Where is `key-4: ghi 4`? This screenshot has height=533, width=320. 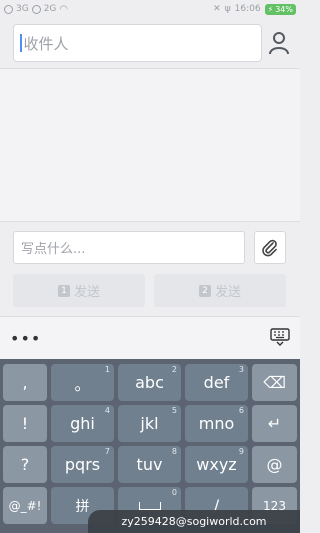 key-4: ghi 4 is located at coordinates (82, 423).